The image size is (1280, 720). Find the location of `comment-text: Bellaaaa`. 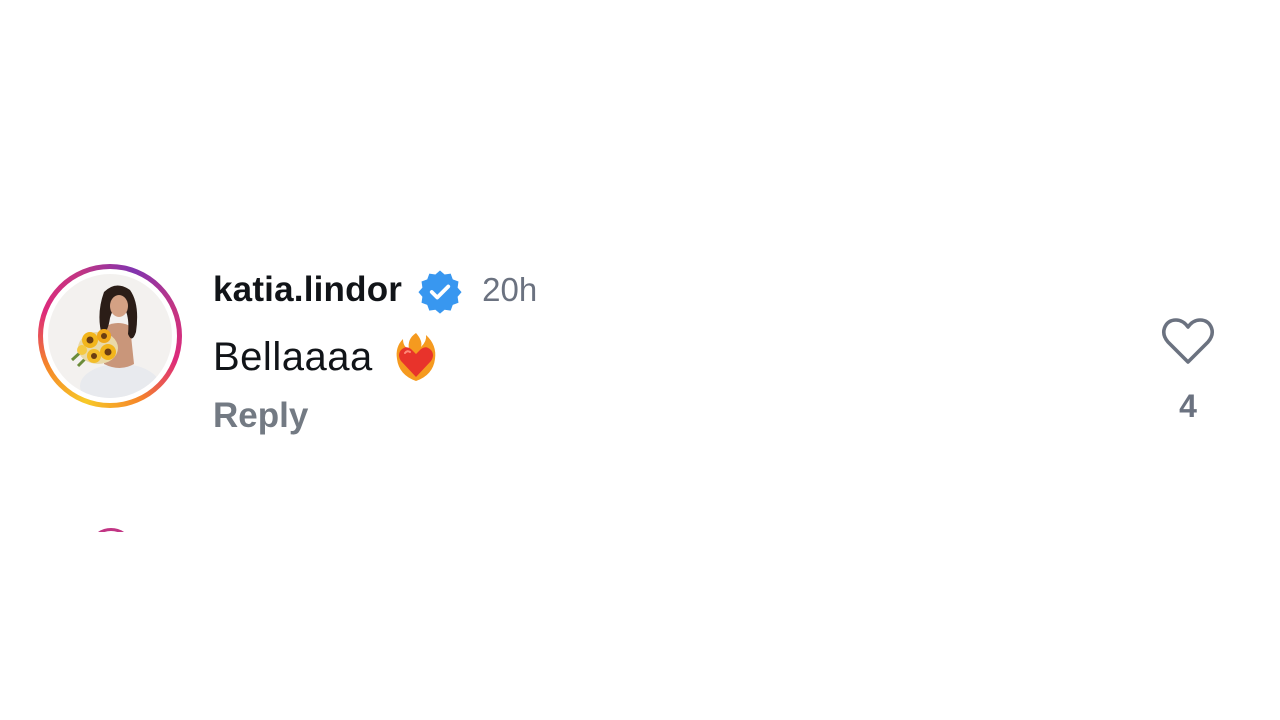

comment-text: Bellaaaa is located at coordinates (375, 357).